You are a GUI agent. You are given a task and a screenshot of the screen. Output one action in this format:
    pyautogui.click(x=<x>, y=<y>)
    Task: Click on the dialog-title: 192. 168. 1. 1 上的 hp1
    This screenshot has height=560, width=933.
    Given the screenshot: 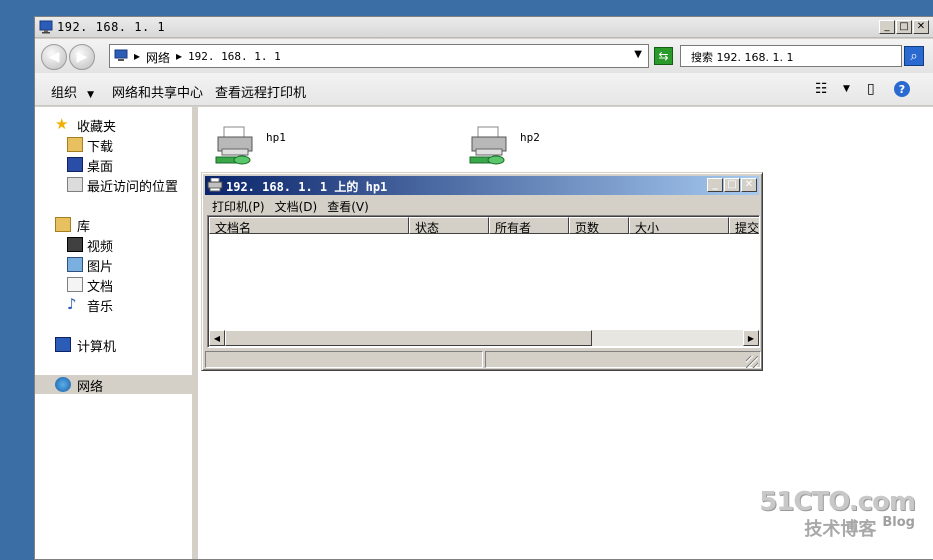 What is the action you would take?
    pyautogui.click(x=307, y=187)
    